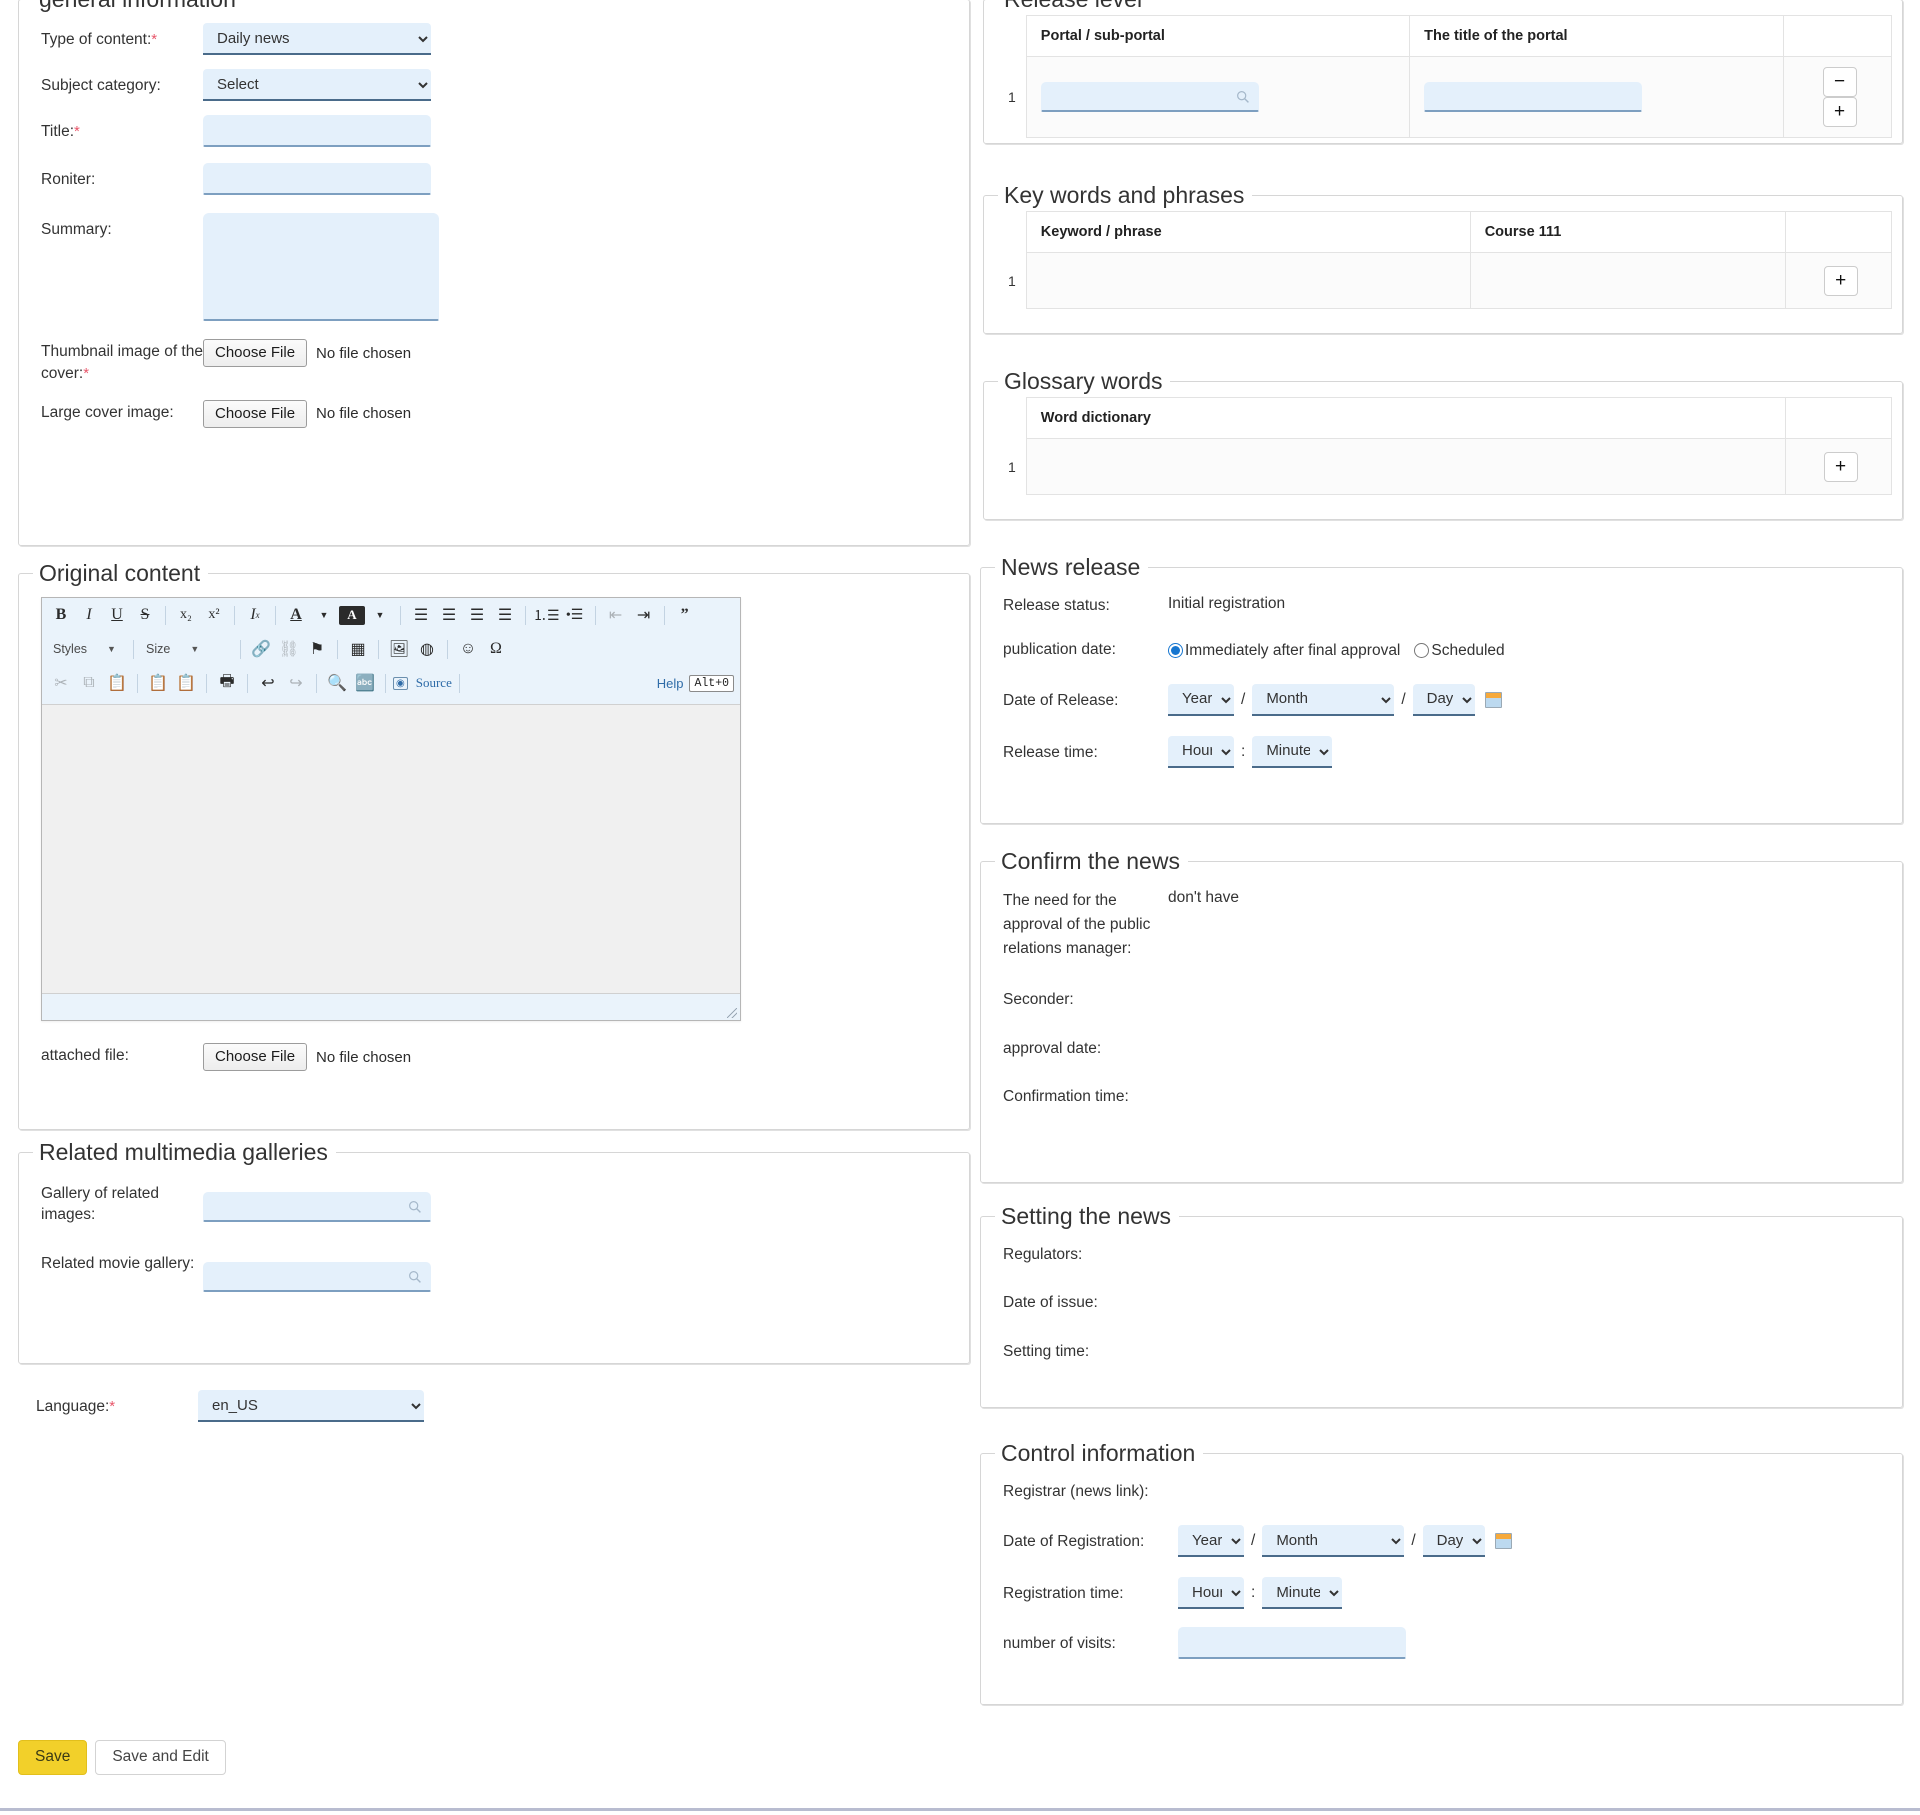 This screenshot has height=1815, width=1920. Describe the element at coordinates (1453, 1541) in the screenshot. I see `select-registration-day: Day` at that location.